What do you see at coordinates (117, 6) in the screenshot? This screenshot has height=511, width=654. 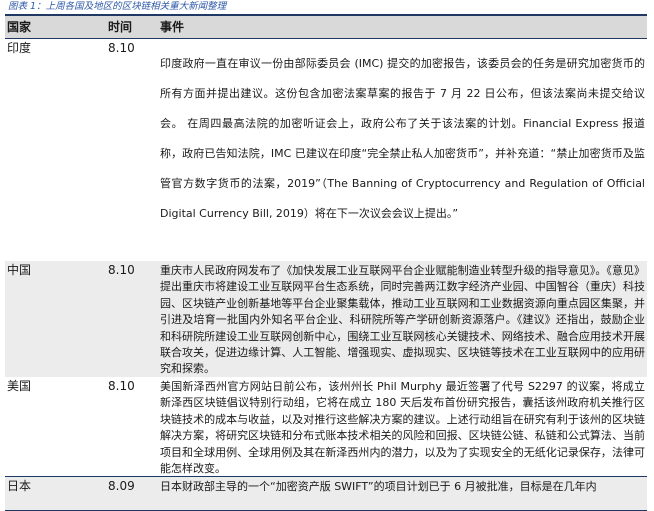 I see `figure-caption: 图表 1：上周各国及地区的区块链相关重大新闻整理` at bounding box center [117, 6].